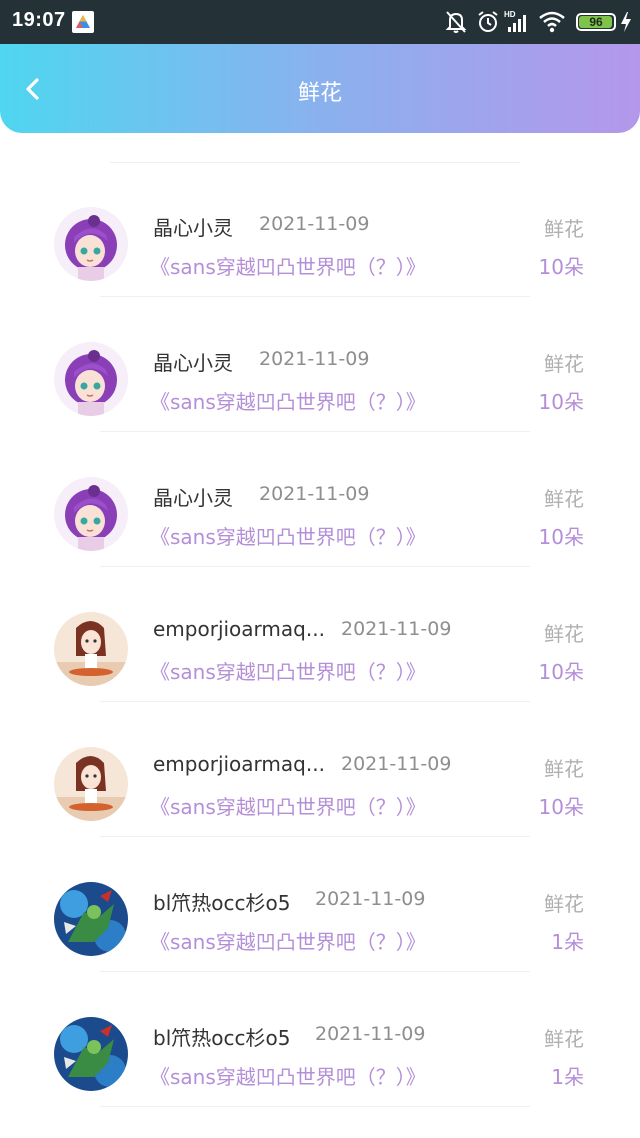 This screenshot has width=640, height=1138. What do you see at coordinates (510, 14) in the screenshot?
I see `svg-text: HD` at bounding box center [510, 14].